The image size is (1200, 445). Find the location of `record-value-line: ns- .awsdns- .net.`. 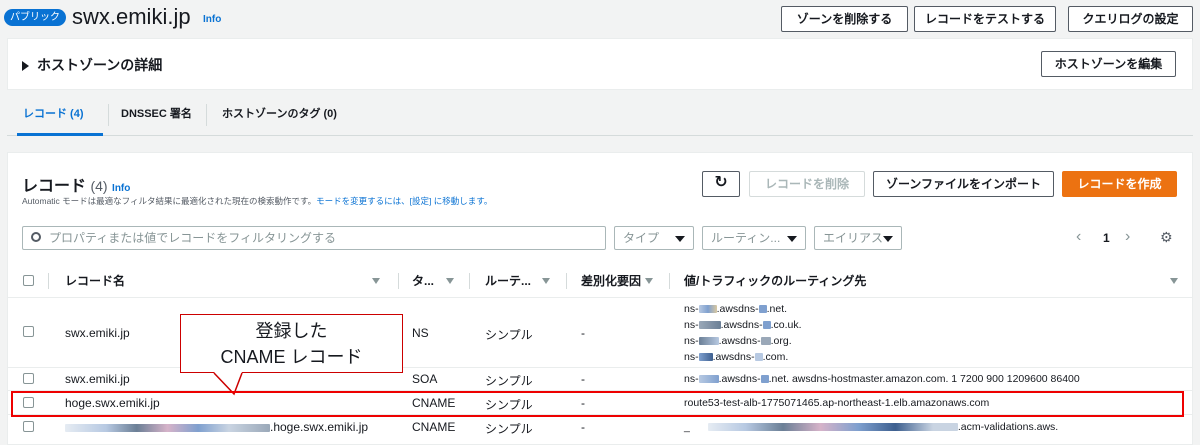

record-value-line: ns- .awsdns- .net. is located at coordinates (735, 309).